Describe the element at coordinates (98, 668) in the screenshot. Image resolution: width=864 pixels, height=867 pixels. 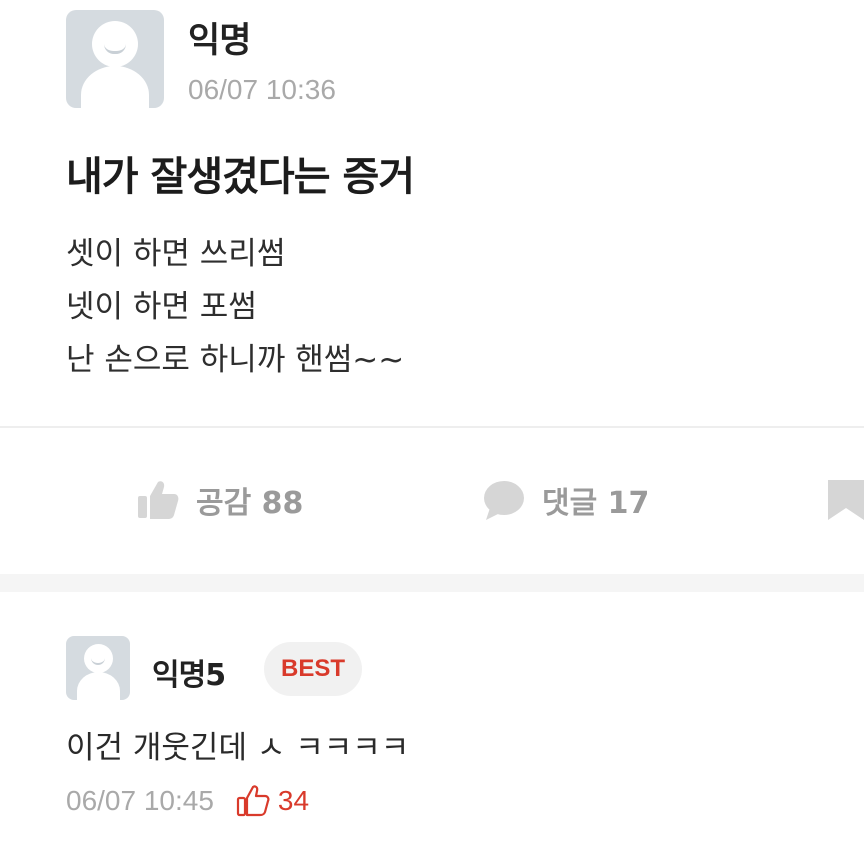
I see `comment-avatar` at that location.